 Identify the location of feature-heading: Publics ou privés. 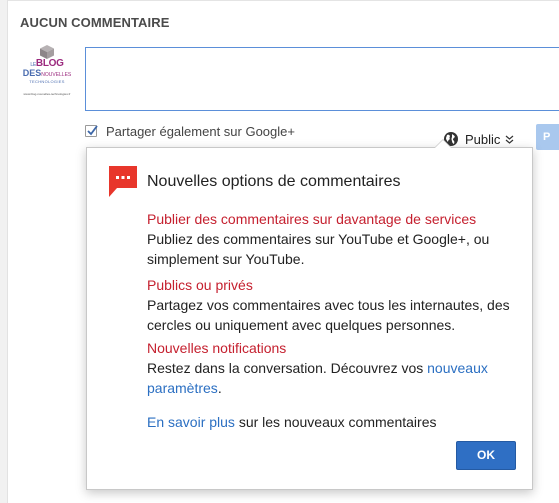
(200, 285).